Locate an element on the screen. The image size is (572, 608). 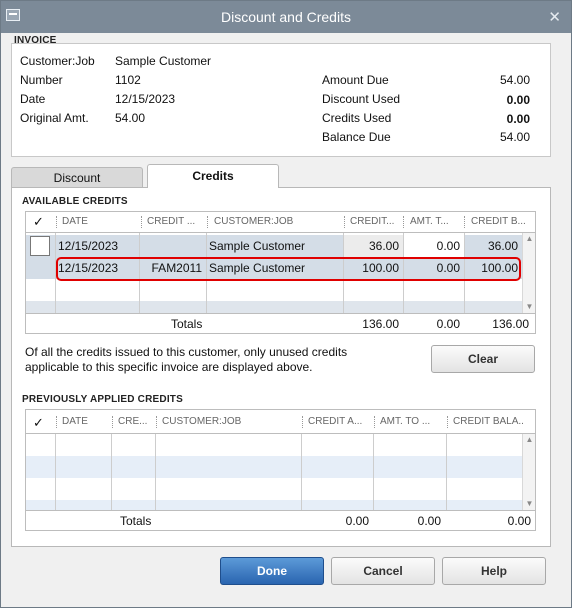
balance-due-label: Balance Due is located at coordinates (356, 137).